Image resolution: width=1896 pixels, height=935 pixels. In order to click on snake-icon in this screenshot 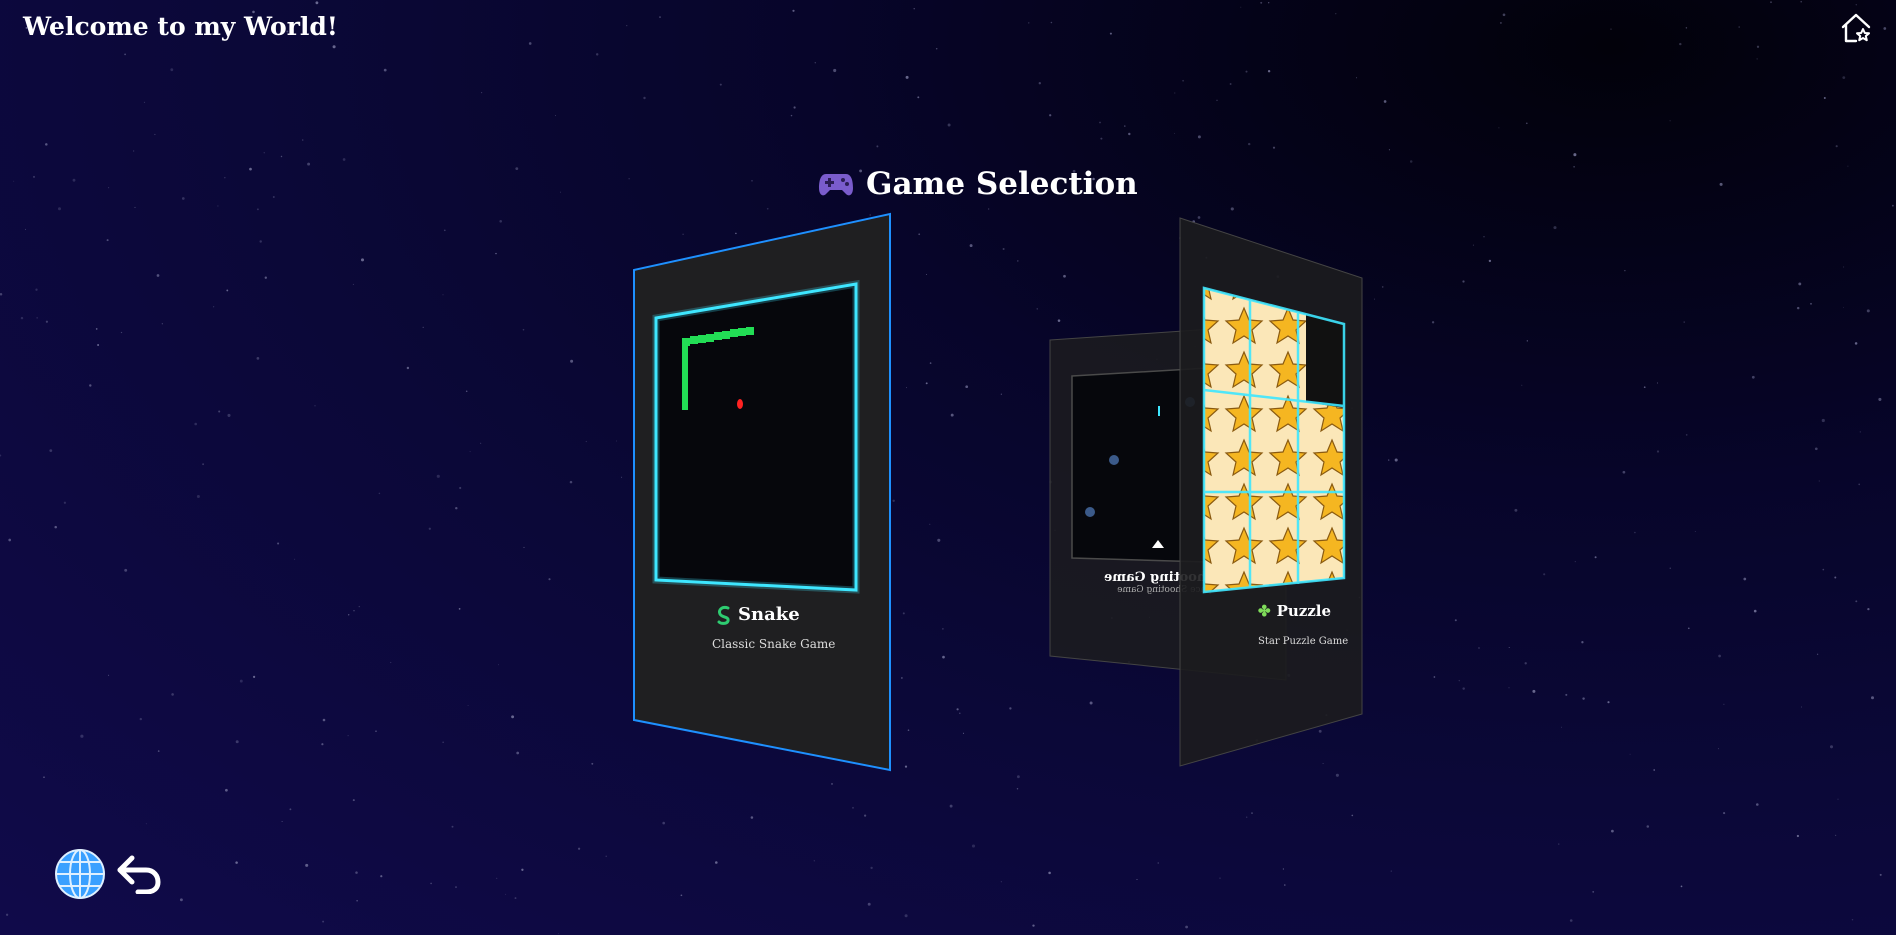, I will do `click(723, 615)`.